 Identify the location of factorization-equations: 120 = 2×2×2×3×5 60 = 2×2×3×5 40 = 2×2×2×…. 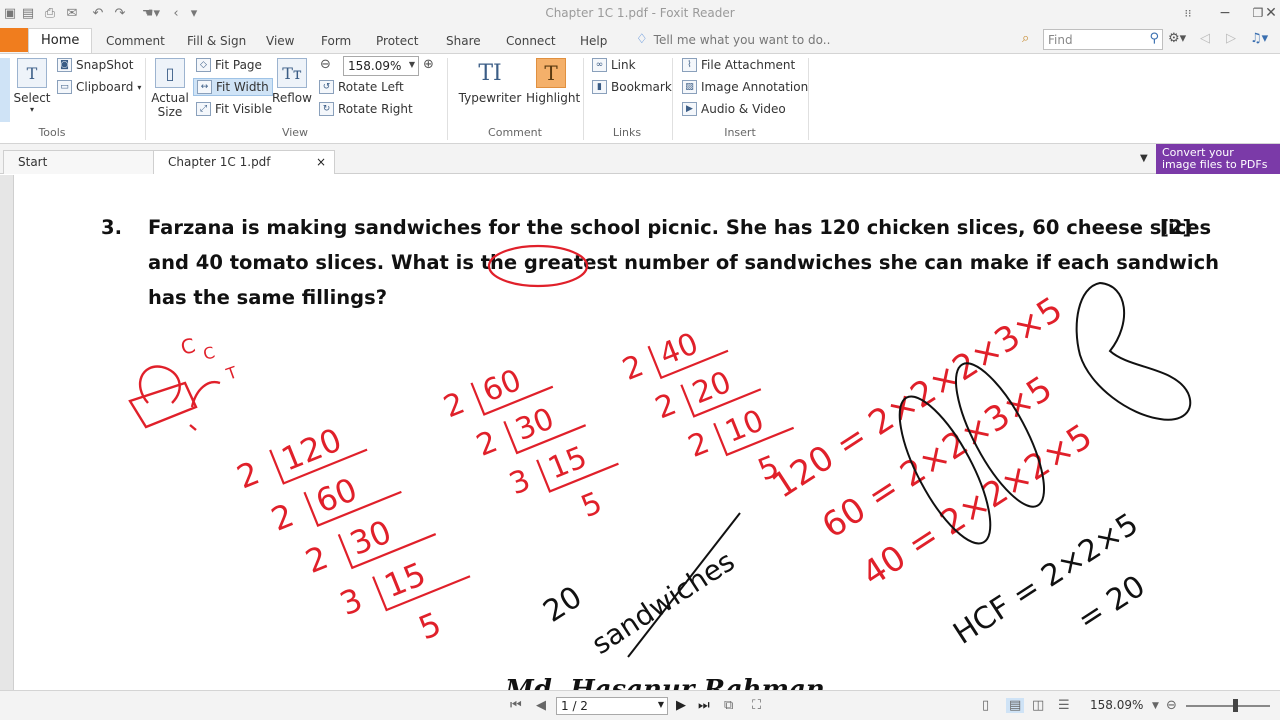
(932, 441).